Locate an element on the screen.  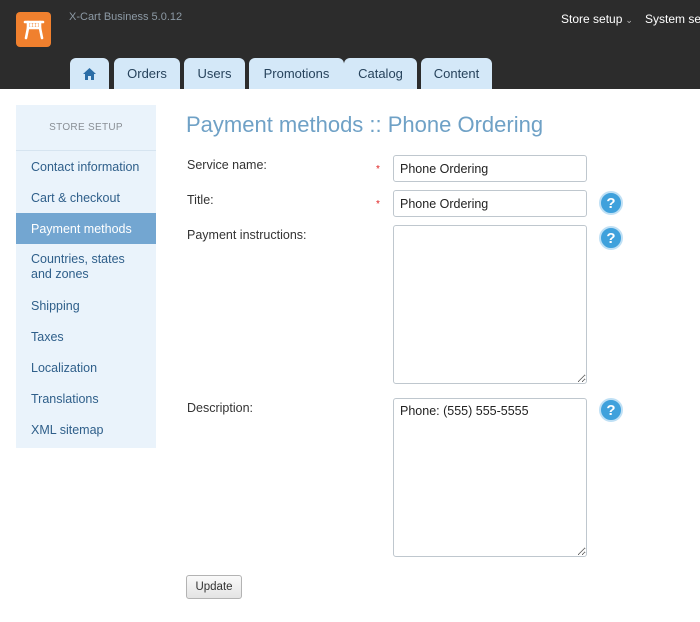
sidebar-item-xml-sitemap: XML sitemap is located at coordinates (86, 429).